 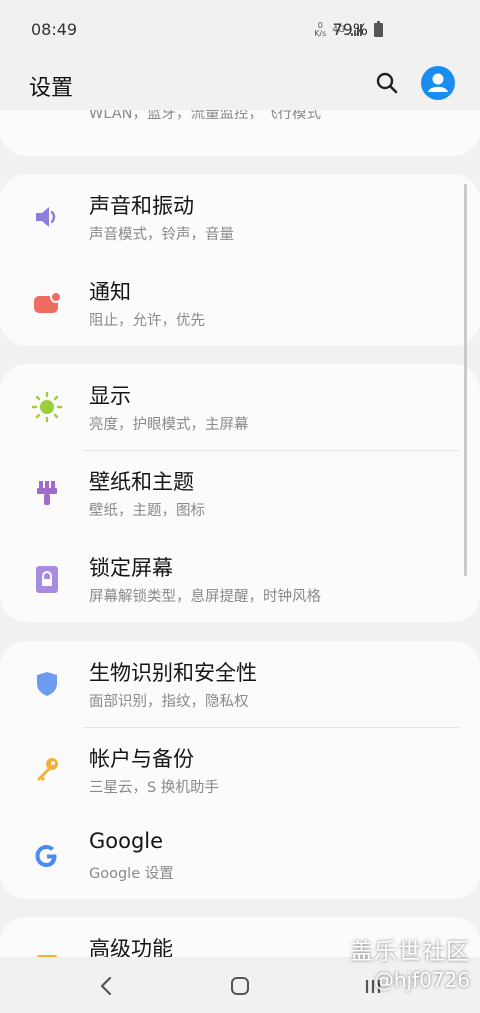 What do you see at coordinates (240, 856) in the screenshot?
I see `google-item: Google Google 设置` at bounding box center [240, 856].